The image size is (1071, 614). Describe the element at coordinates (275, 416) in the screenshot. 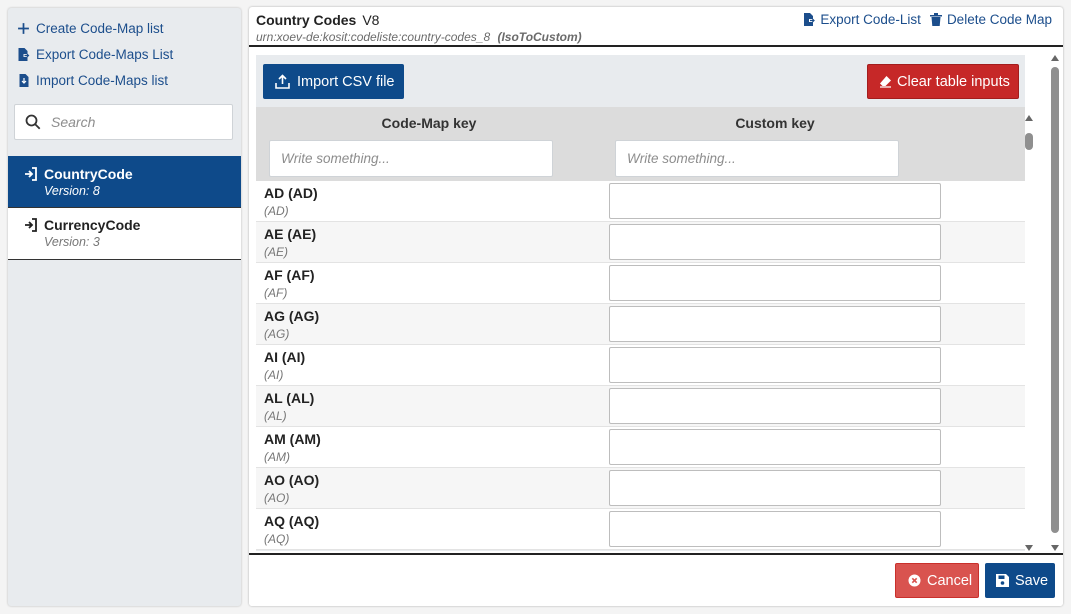

I see `row-code-sublabel: (AL)` at that location.